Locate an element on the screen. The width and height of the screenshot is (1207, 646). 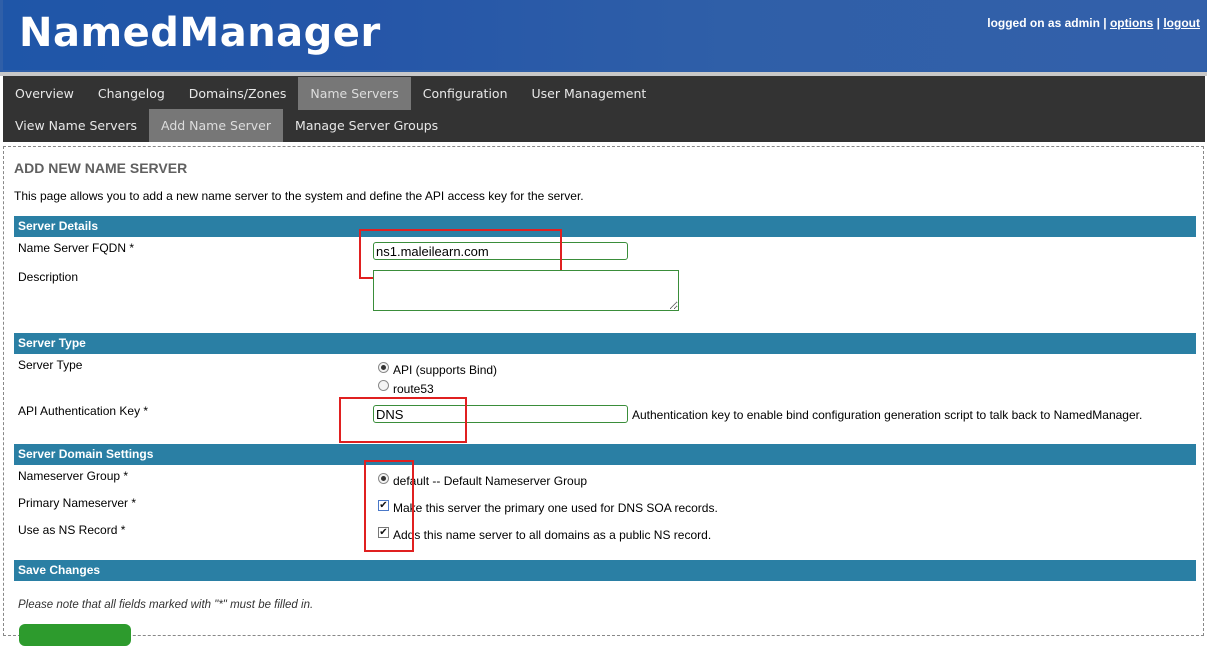
nav-configuration: Configuration is located at coordinates (465, 93).